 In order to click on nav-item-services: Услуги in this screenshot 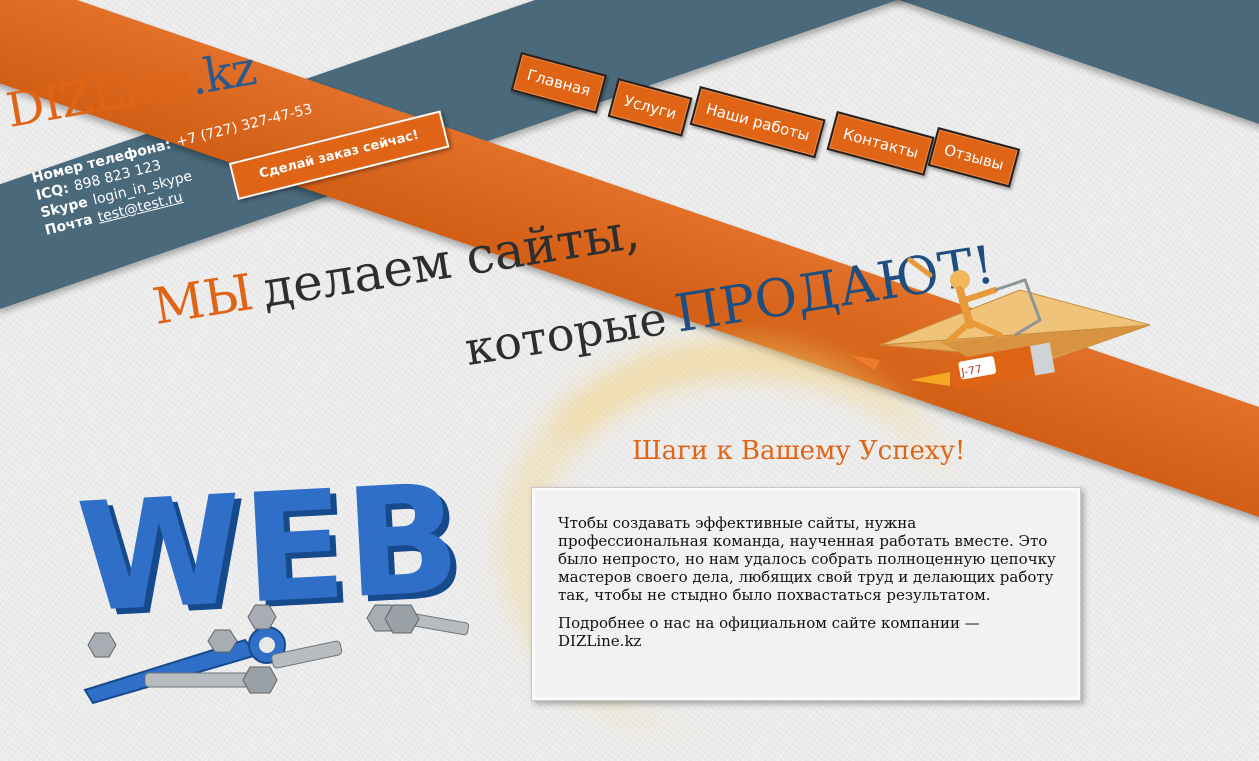, I will do `click(650, 107)`.